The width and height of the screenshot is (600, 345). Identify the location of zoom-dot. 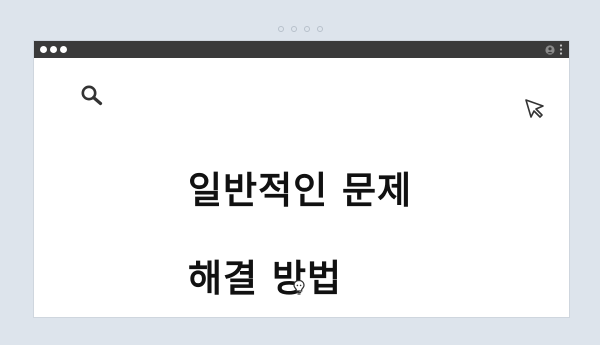
(63, 49).